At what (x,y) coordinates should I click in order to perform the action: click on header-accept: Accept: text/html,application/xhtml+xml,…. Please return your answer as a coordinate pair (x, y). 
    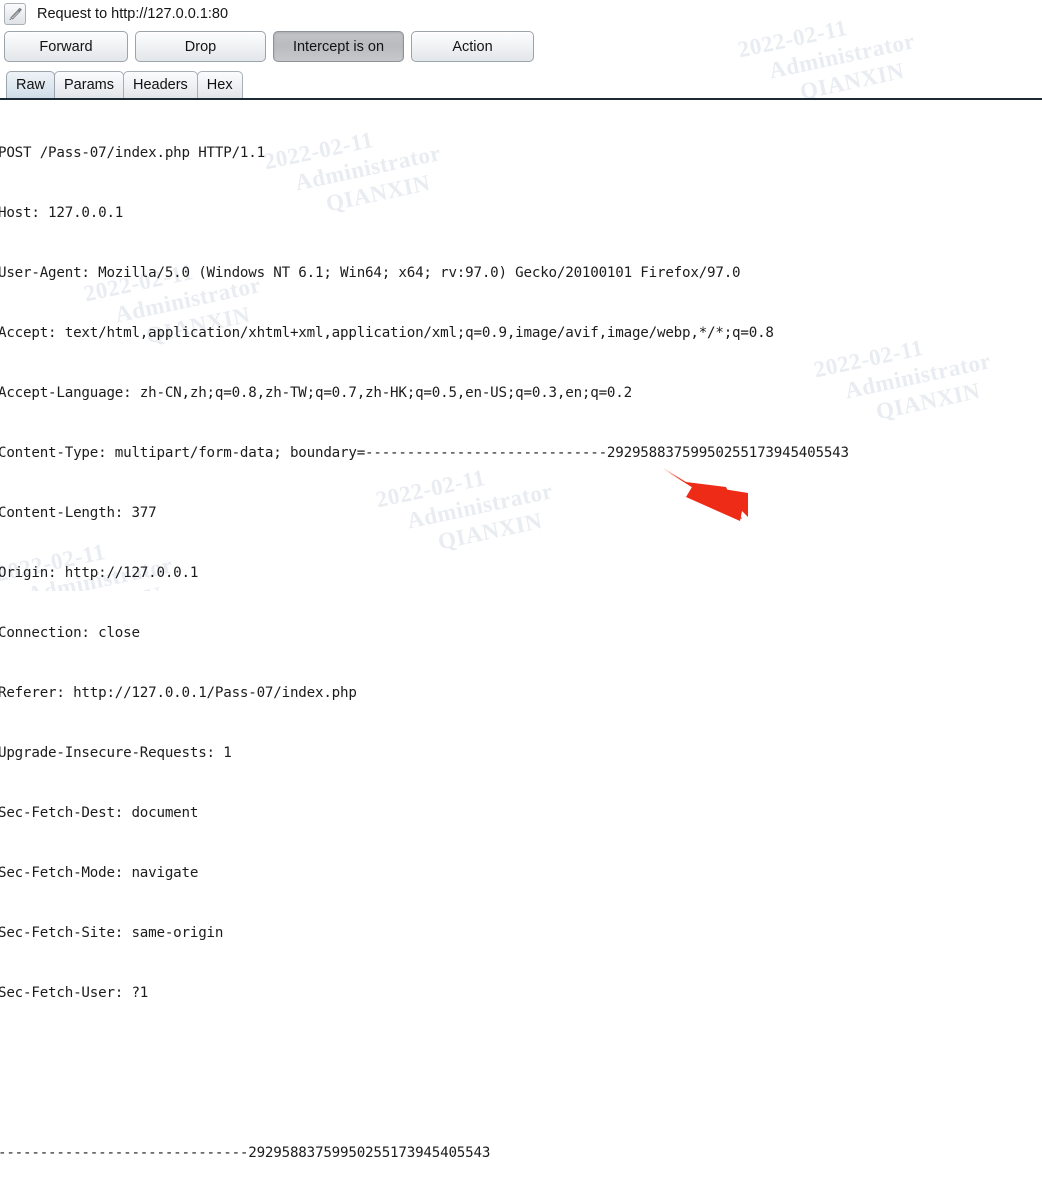
    Looking at the image, I should click on (387, 333).